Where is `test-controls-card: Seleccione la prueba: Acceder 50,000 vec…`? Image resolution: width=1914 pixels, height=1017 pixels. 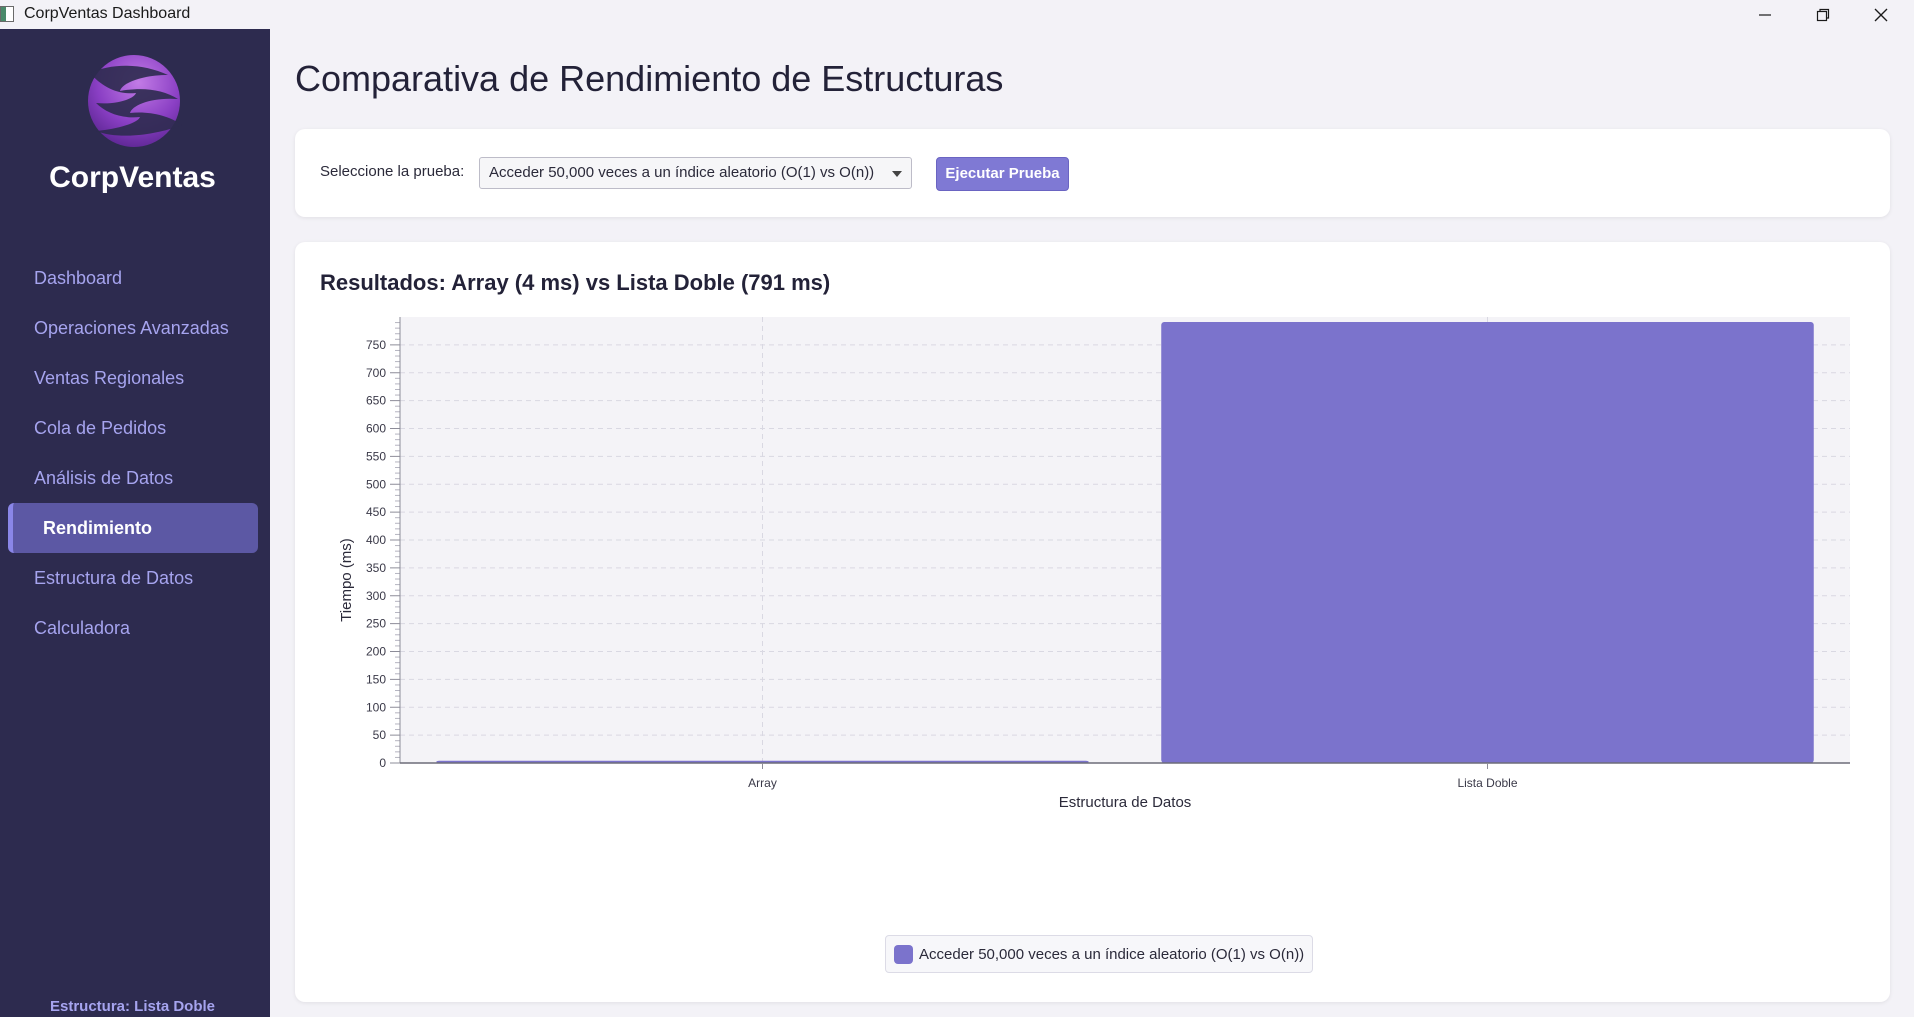
test-controls-card: Seleccione la prueba: Acceder 50,000 vec… is located at coordinates (1092, 173).